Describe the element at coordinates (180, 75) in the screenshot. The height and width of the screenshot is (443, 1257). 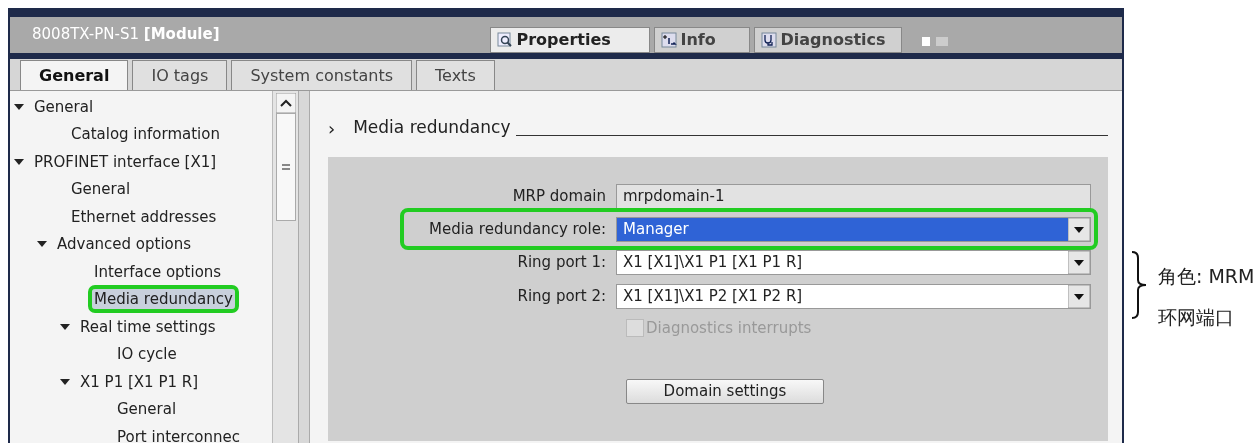
I see `tab: IO tags` at that location.